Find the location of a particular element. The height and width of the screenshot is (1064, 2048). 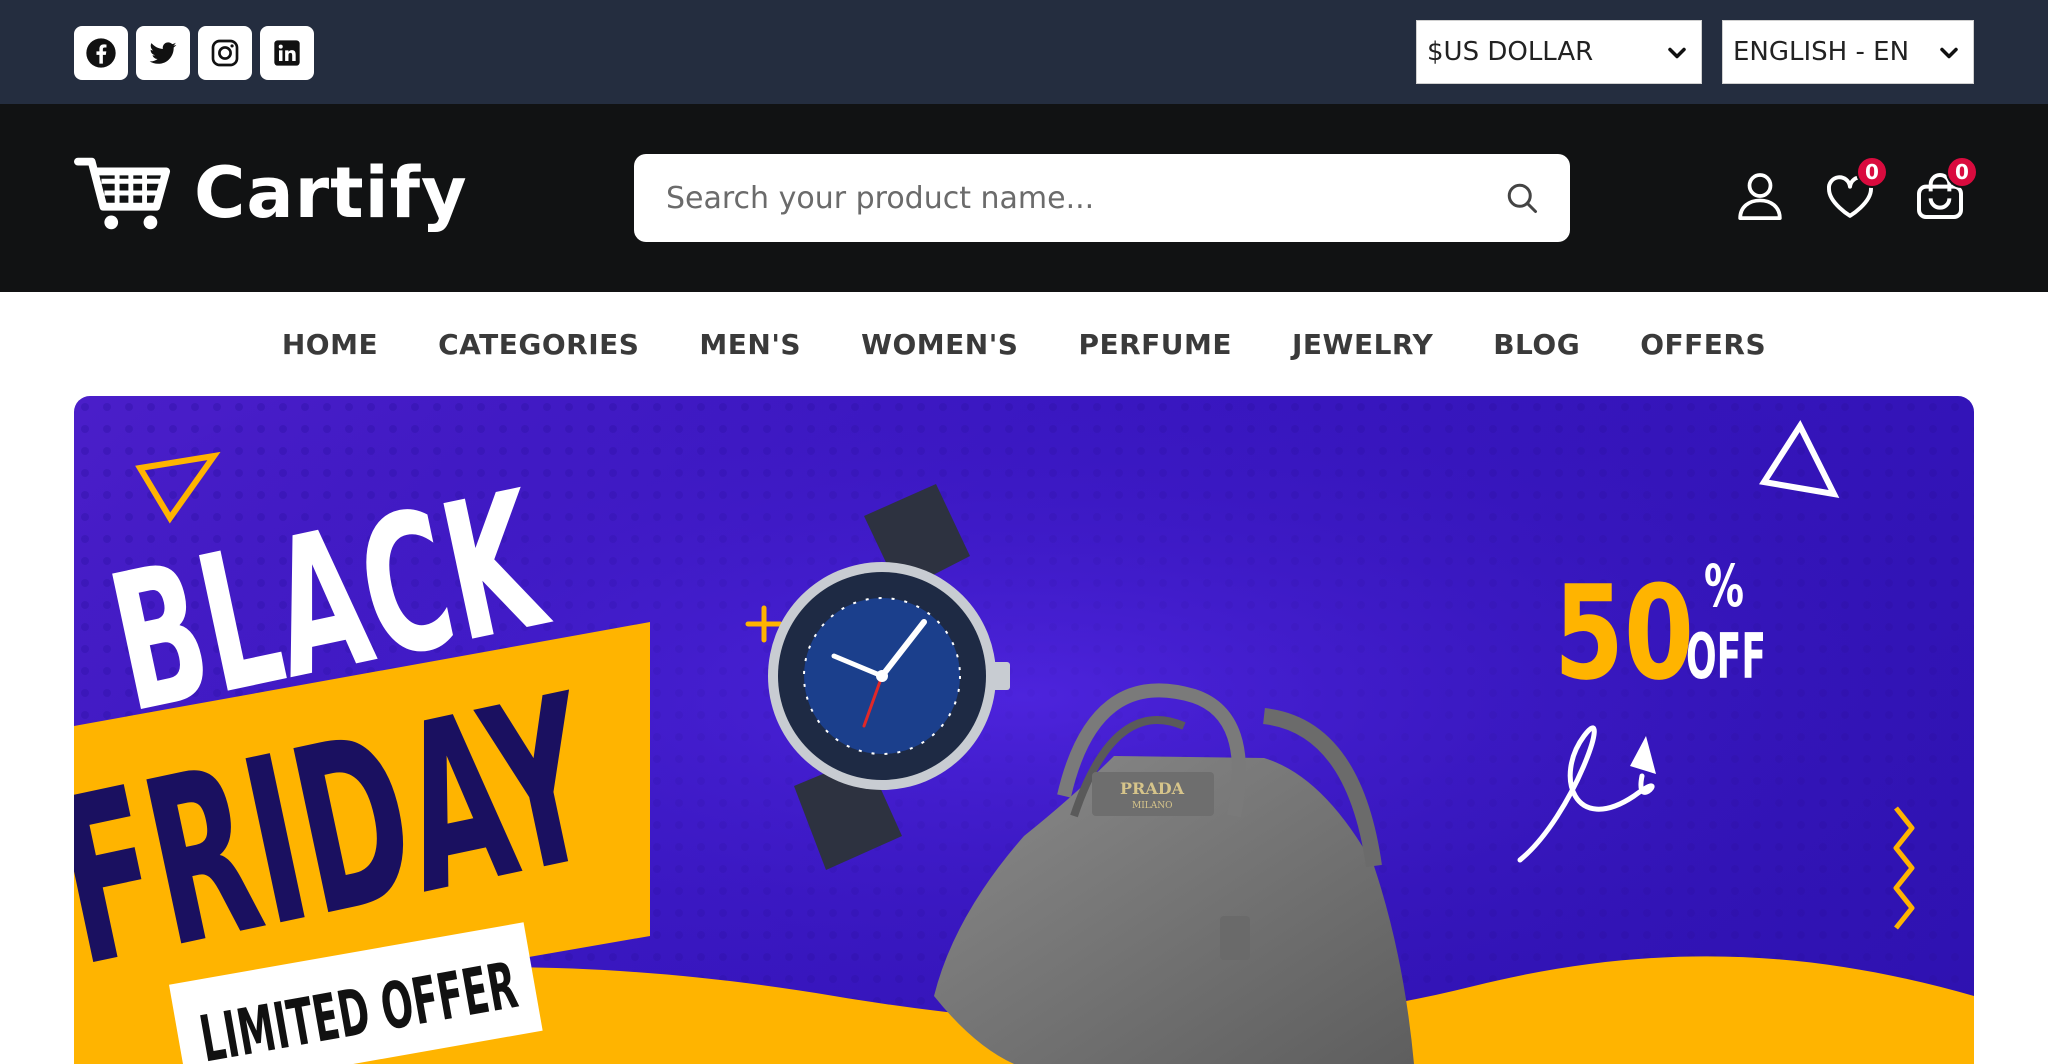

top-bar: $US DOLLAR ENGLISH - EN is located at coordinates (1024, 52).